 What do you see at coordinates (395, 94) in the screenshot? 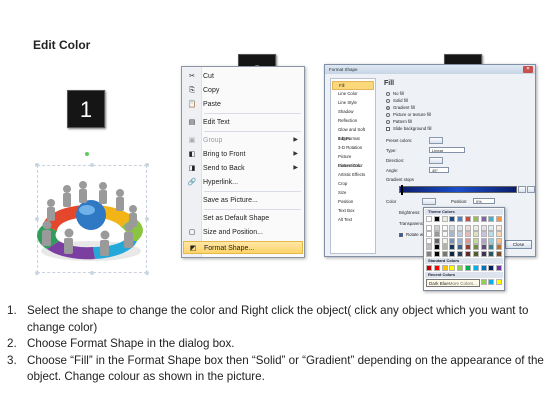
I see `radio-no-fill: No fill` at bounding box center [395, 94].